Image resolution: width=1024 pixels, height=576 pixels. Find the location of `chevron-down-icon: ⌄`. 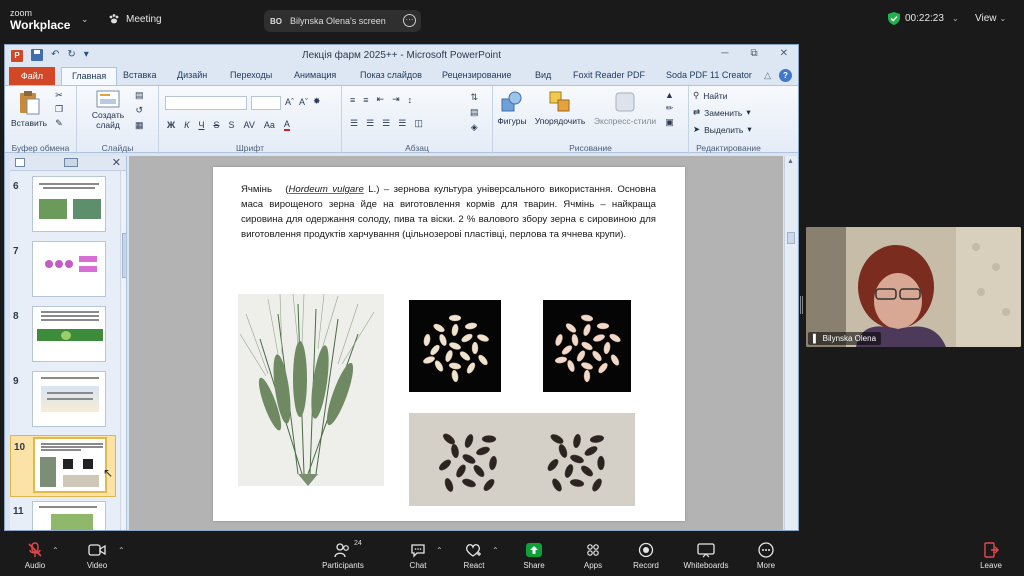

chevron-down-icon: ⌄ is located at coordinates (85, 19).